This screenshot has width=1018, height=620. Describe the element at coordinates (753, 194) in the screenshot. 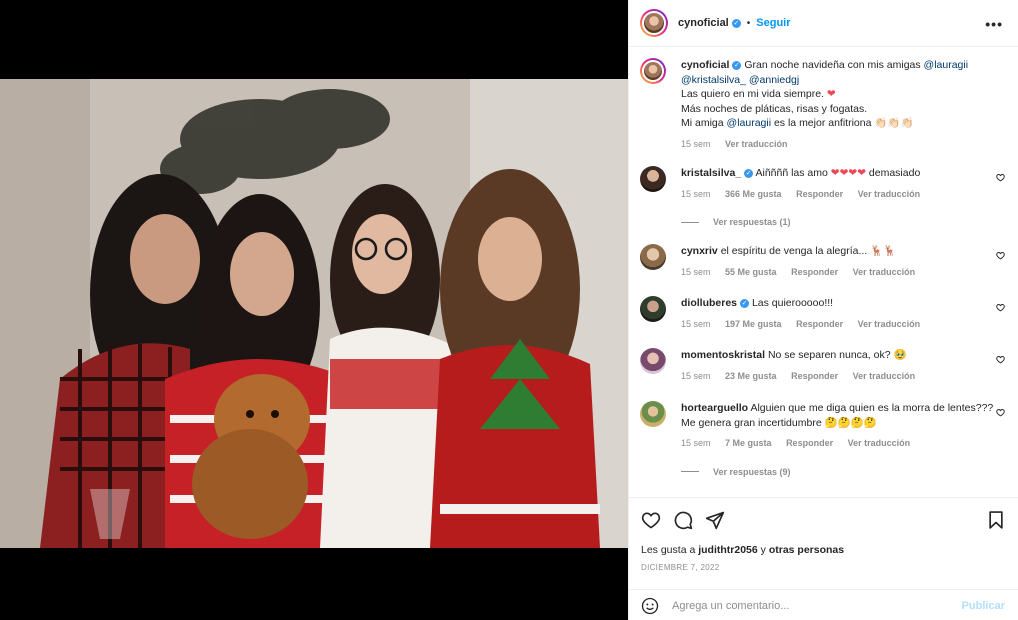

I see `comment-likes: 366 Me gusta` at that location.